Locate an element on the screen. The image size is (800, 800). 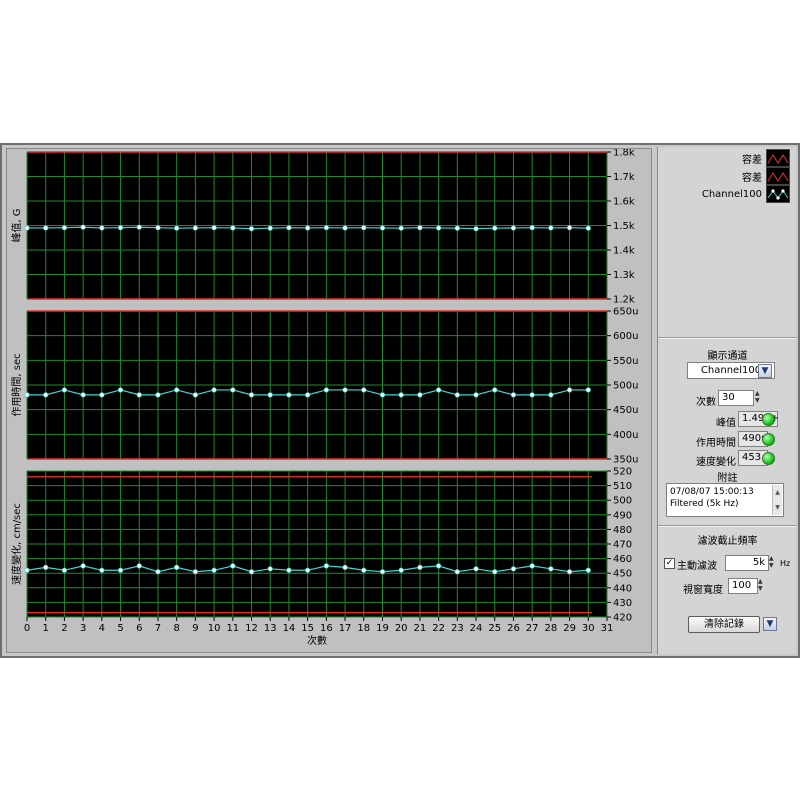
x-tick-label: 12 is located at coordinates (251, 628).